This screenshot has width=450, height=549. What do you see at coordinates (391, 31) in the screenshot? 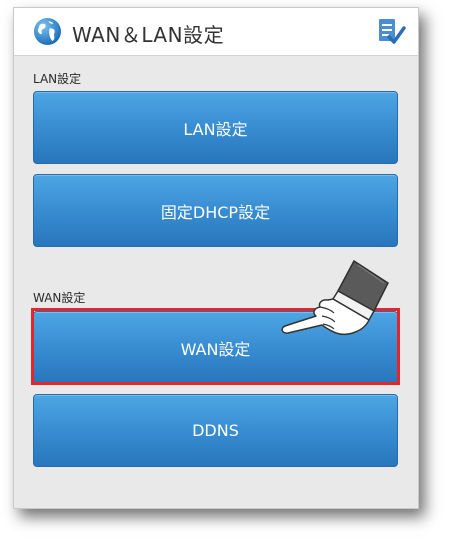
I see `edit-check-icon` at bounding box center [391, 31].